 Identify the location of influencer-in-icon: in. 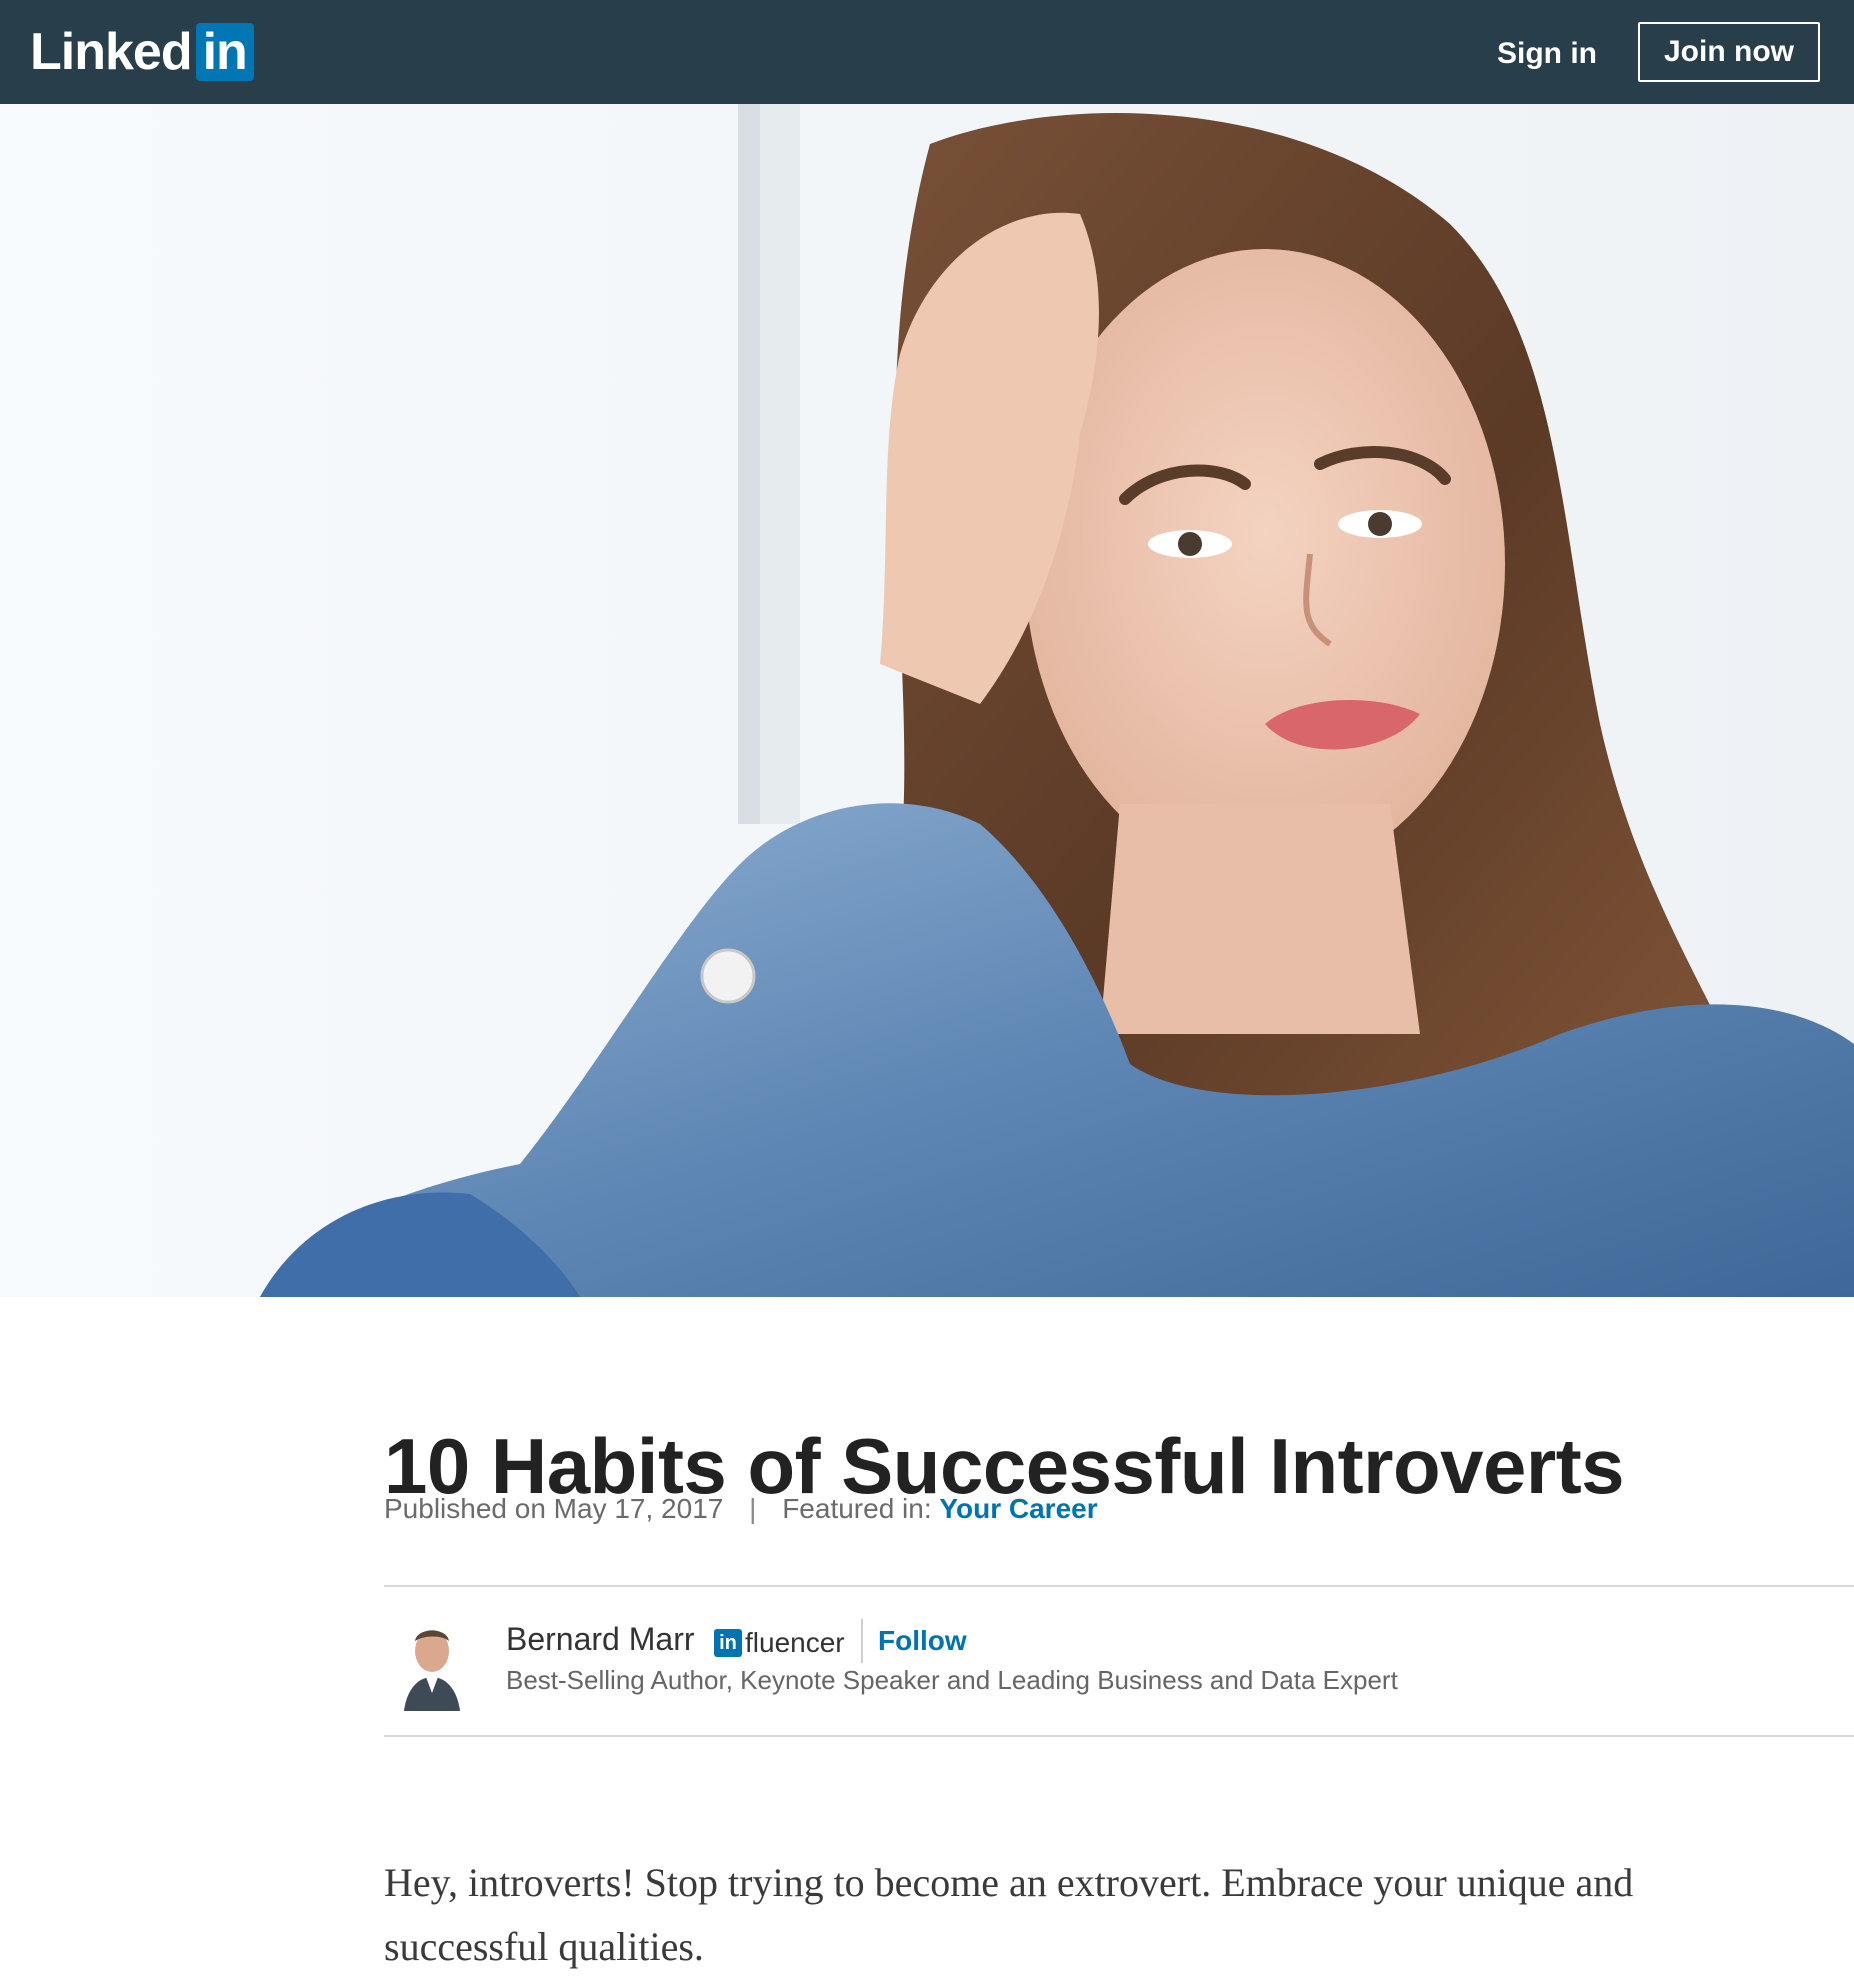
(728, 1643).